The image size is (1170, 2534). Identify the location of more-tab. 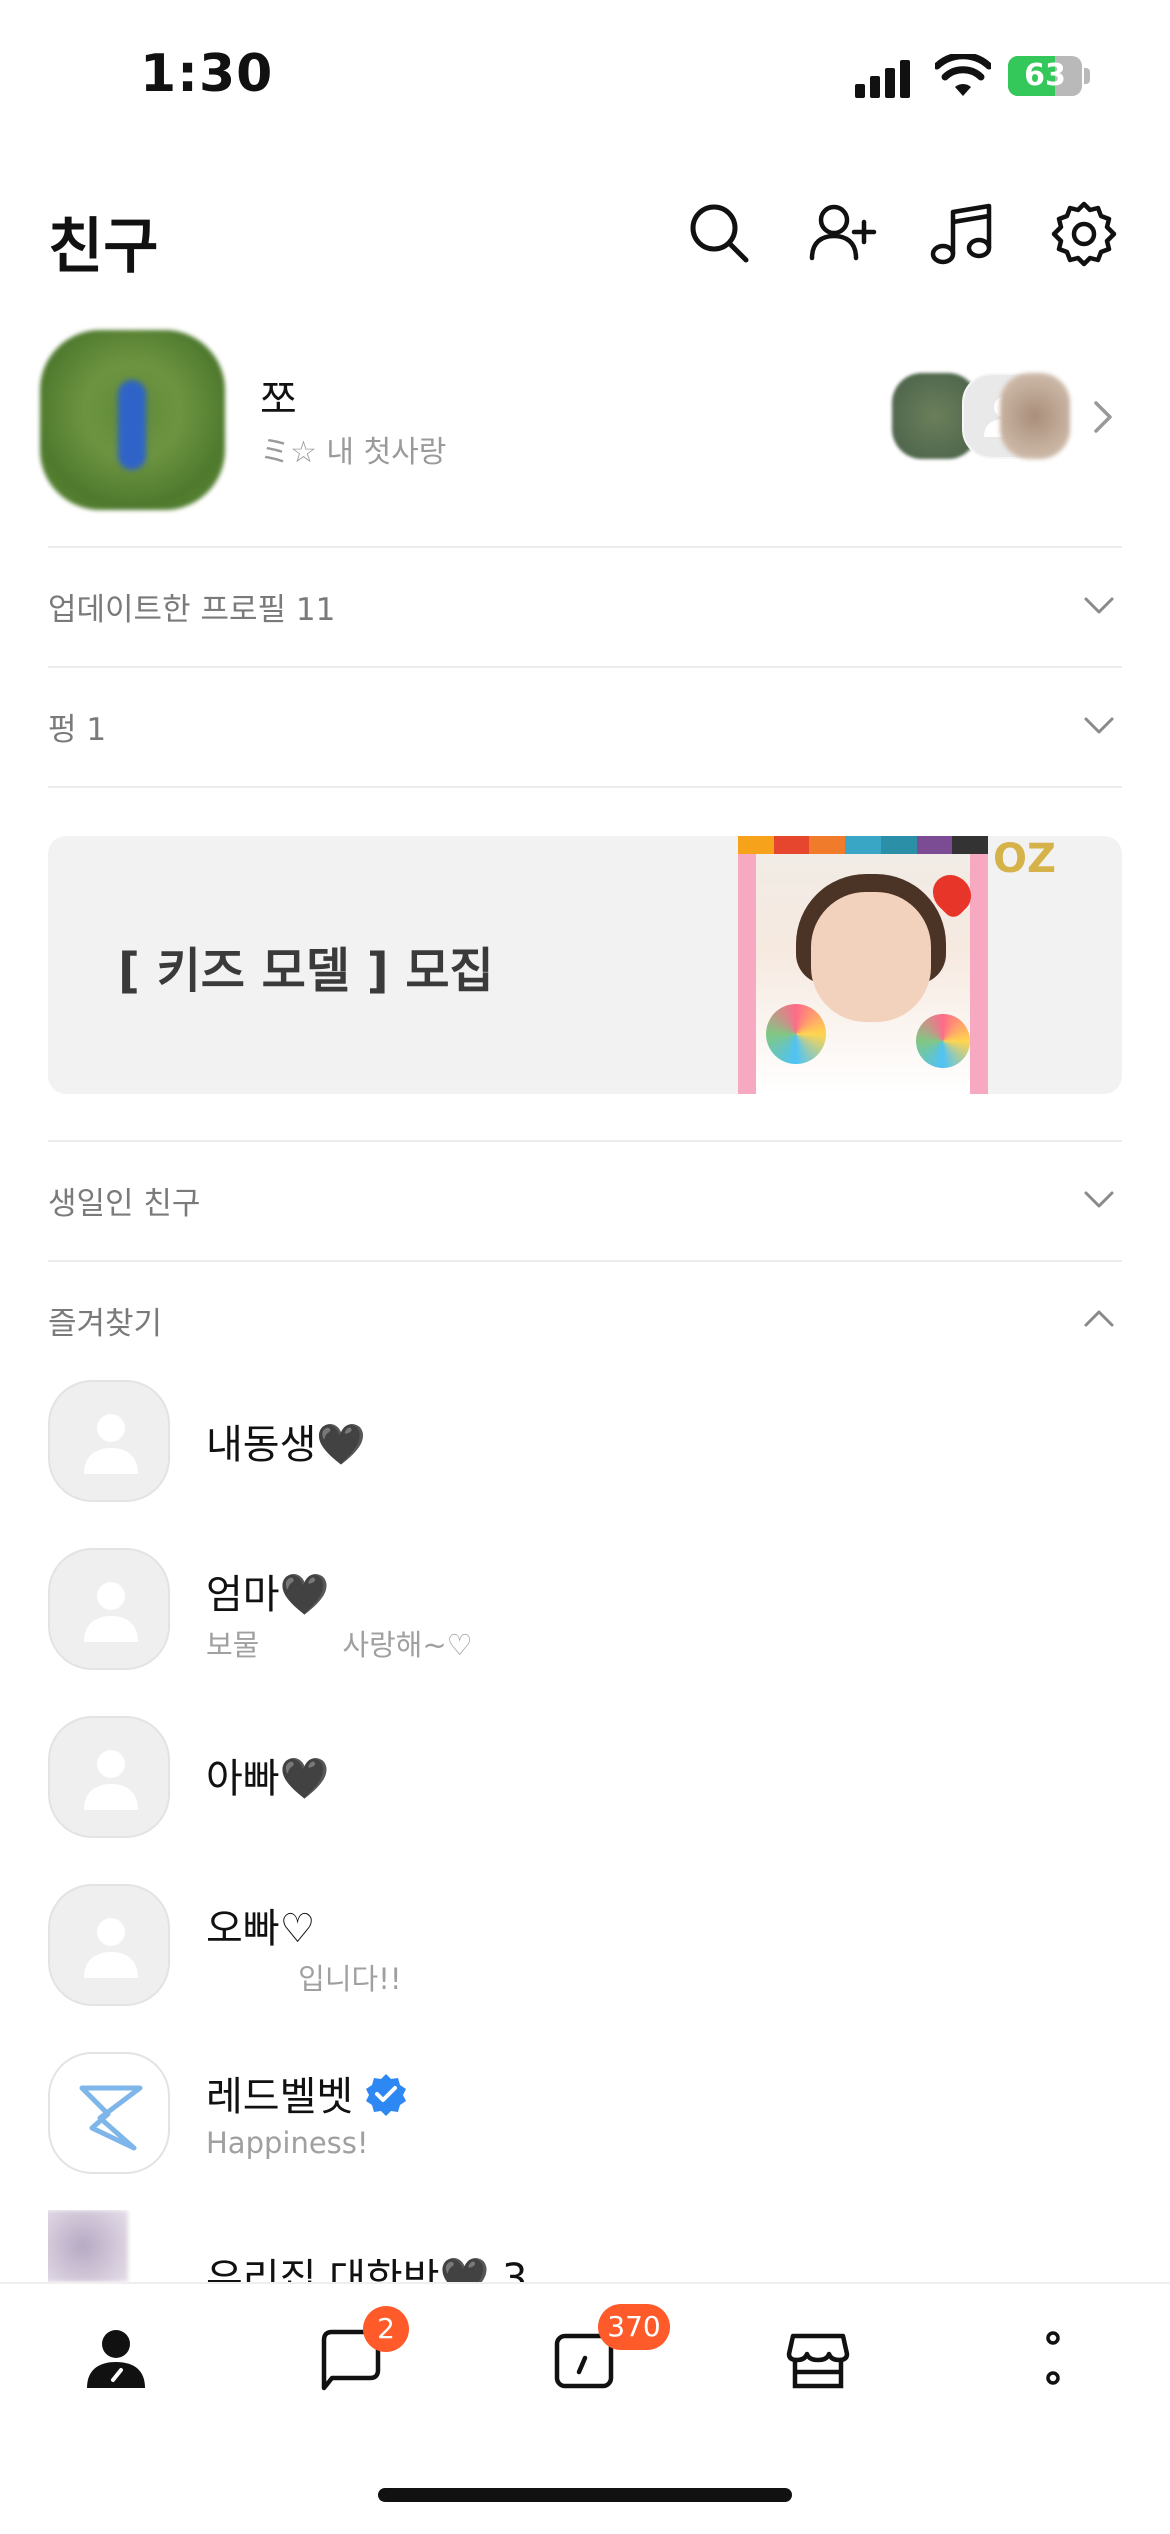
(1052, 2364).